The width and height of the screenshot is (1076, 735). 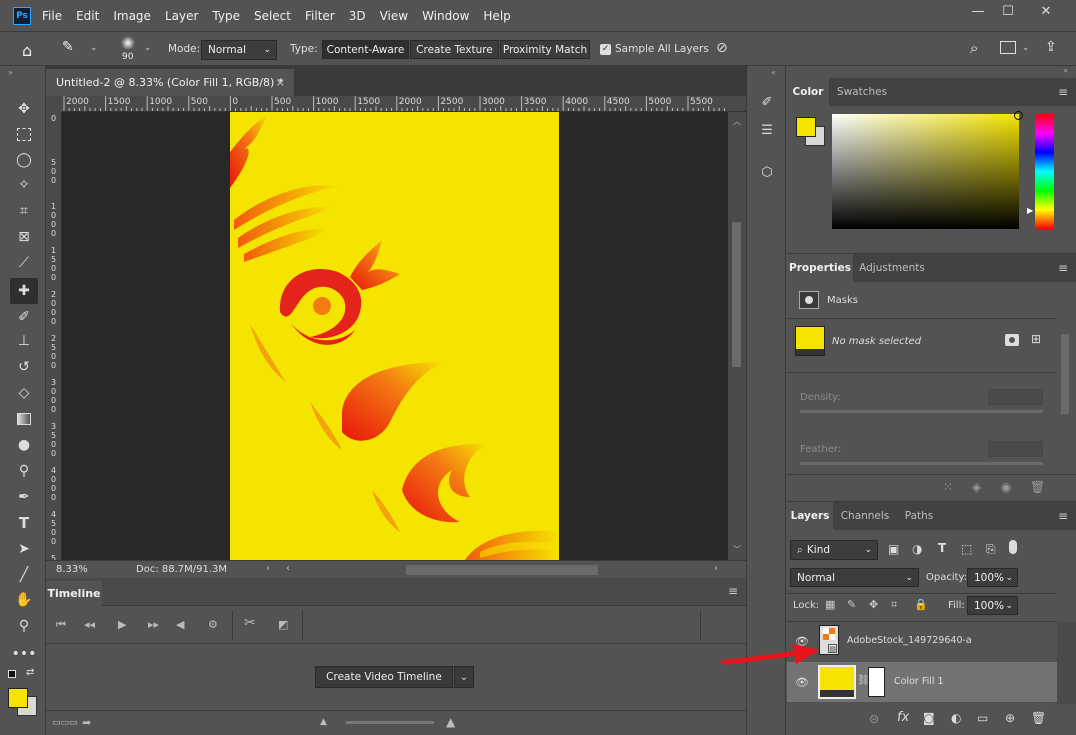 What do you see at coordinates (226, 16) in the screenshot?
I see `menu-type: Type` at bounding box center [226, 16].